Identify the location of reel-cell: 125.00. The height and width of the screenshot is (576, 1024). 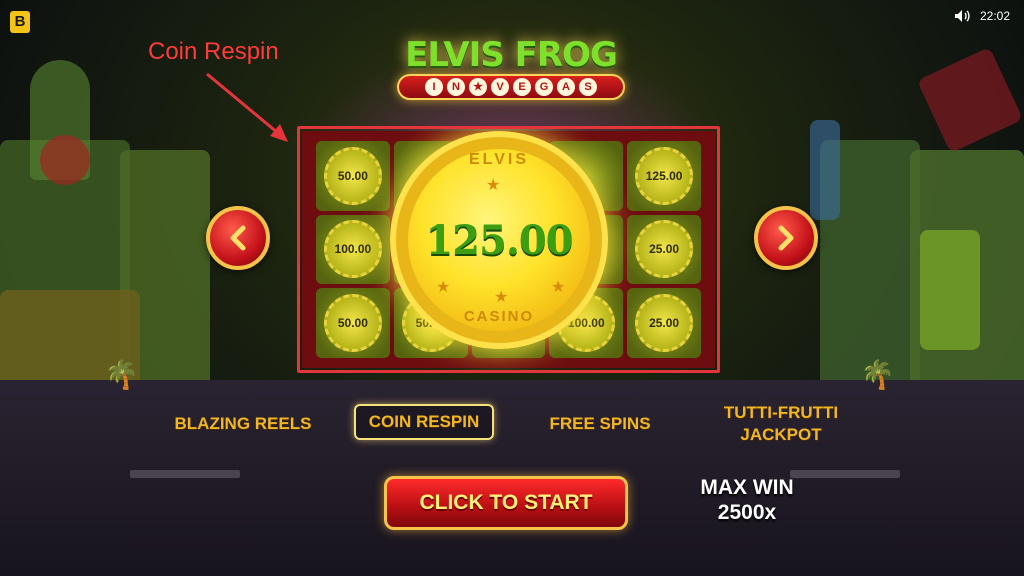
(664, 176).